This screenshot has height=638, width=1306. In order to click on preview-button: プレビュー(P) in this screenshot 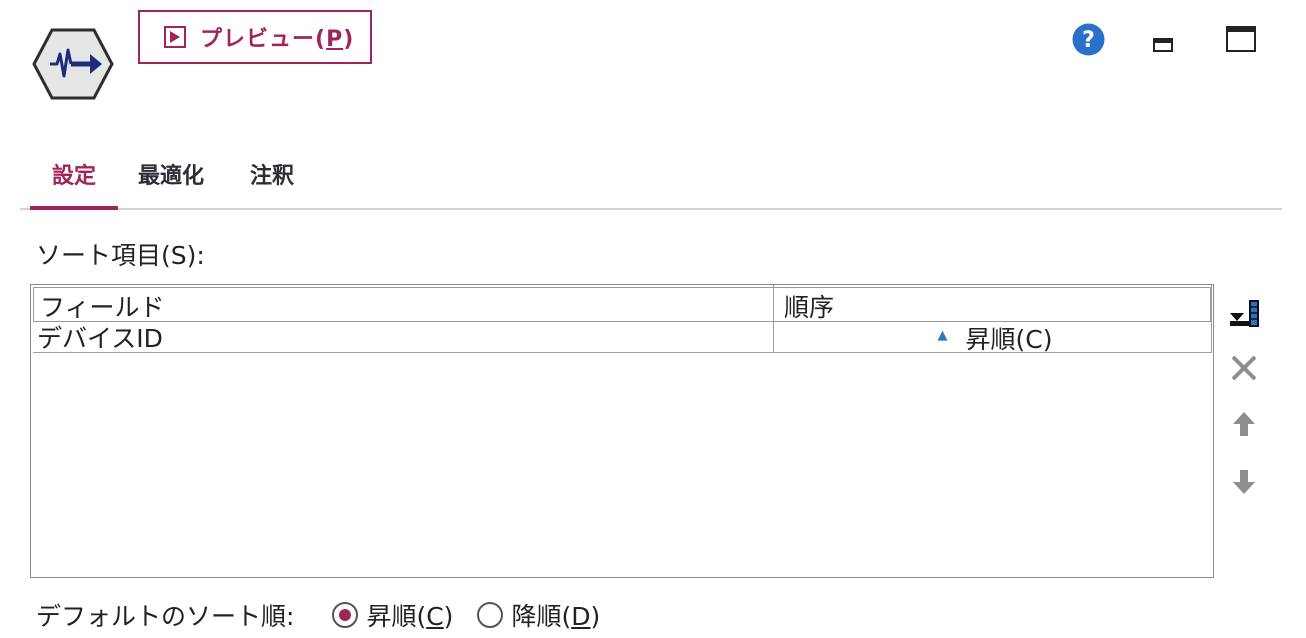, I will do `click(255, 37)`.